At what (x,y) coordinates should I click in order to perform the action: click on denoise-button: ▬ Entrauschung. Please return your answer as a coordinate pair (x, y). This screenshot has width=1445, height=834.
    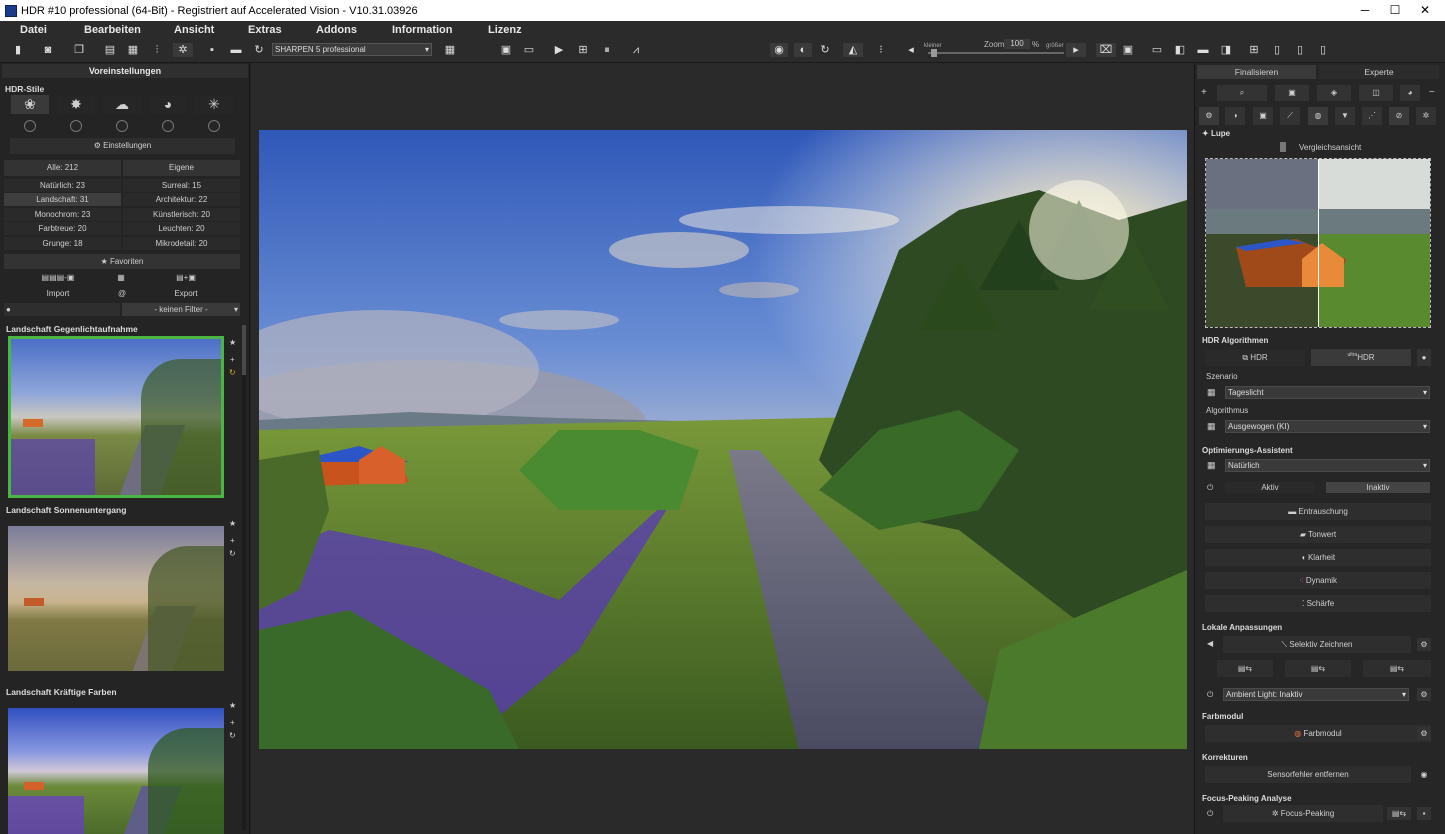
    Looking at the image, I should click on (1318, 511).